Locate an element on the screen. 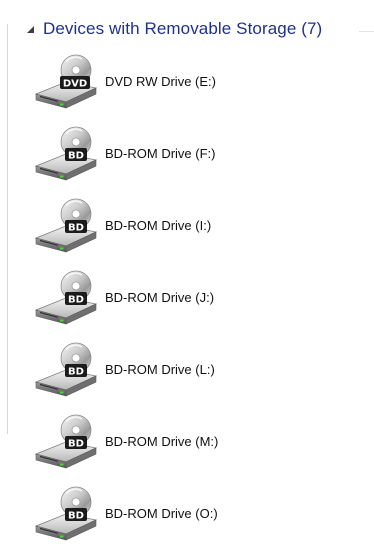 The width and height of the screenshot is (374, 548). drive-item: BD BD-ROM Drive (L:) is located at coordinates (162, 368).